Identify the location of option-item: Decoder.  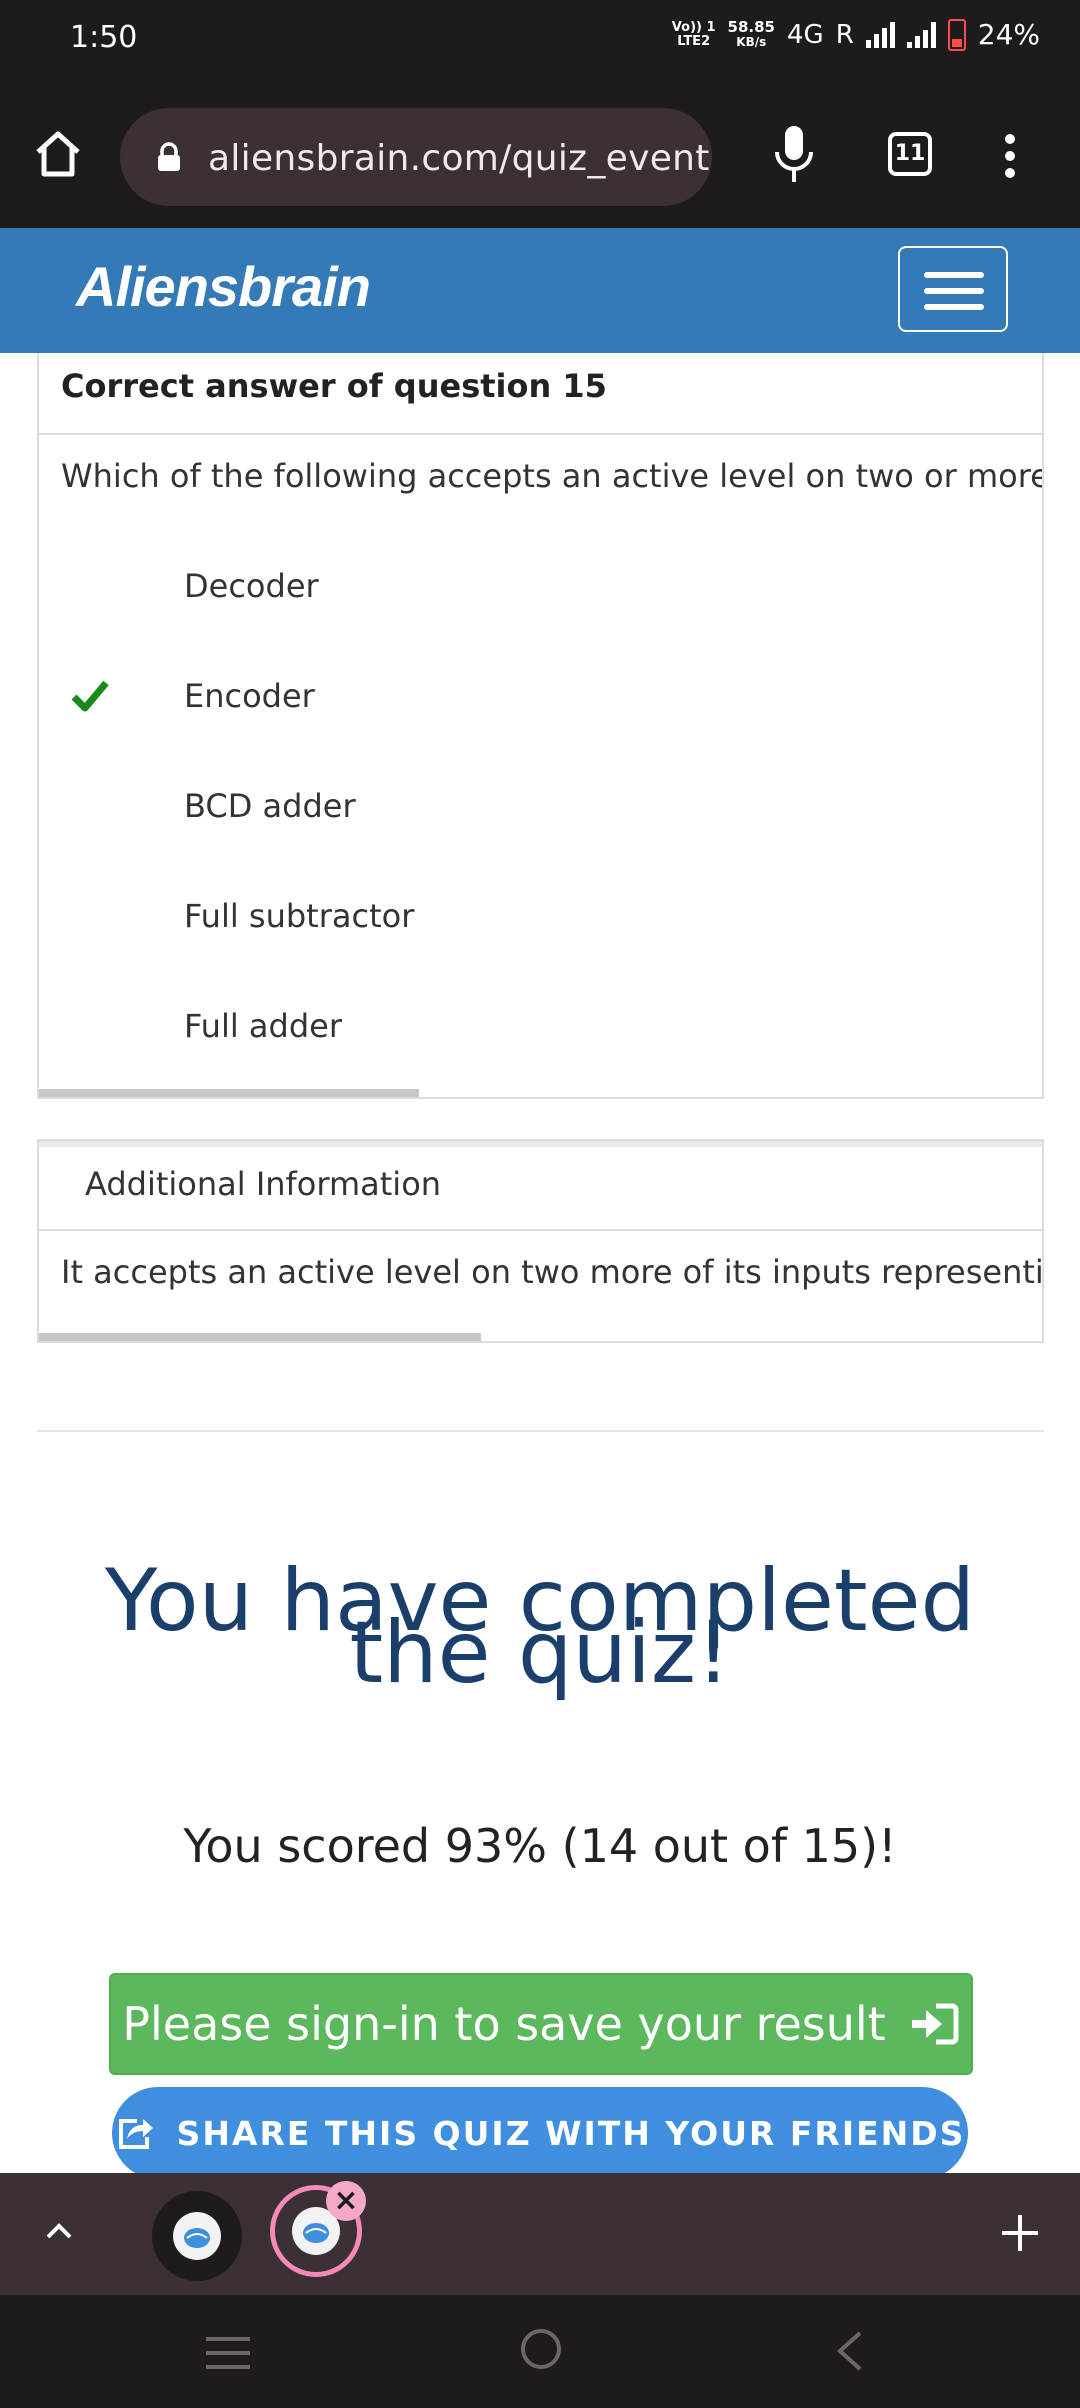
(251, 586).